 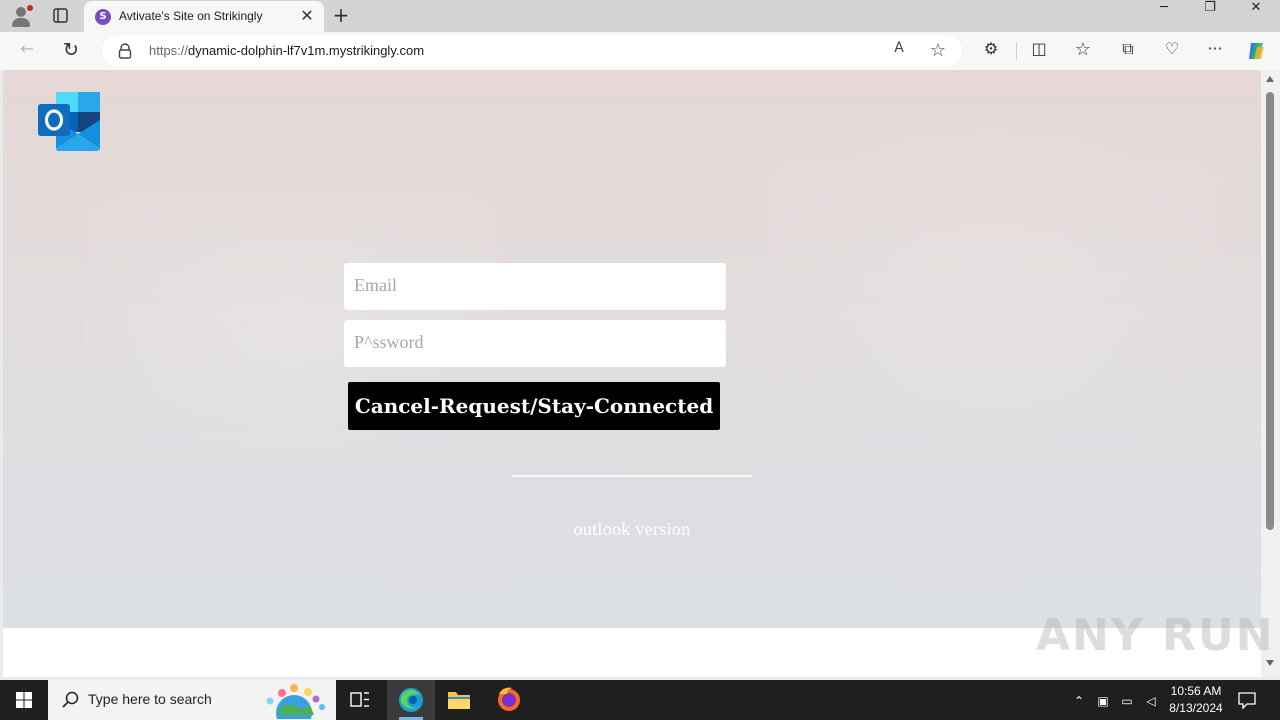 What do you see at coordinates (1196, 700) in the screenshot?
I see `taskbar-clock: 10:56 AM 8/13/2024` at bounding box center [1196, 700].